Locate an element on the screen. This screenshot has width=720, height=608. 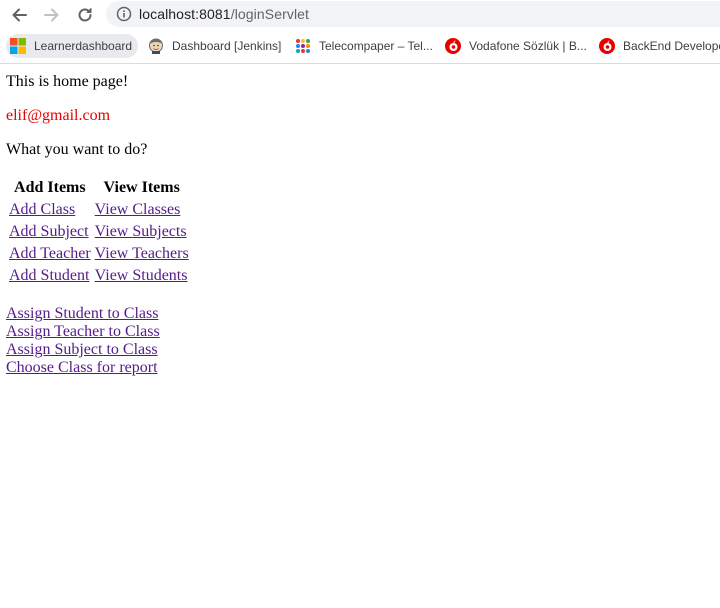
add-teacher-link: Add Teacher is located at coordinates (50, 253).